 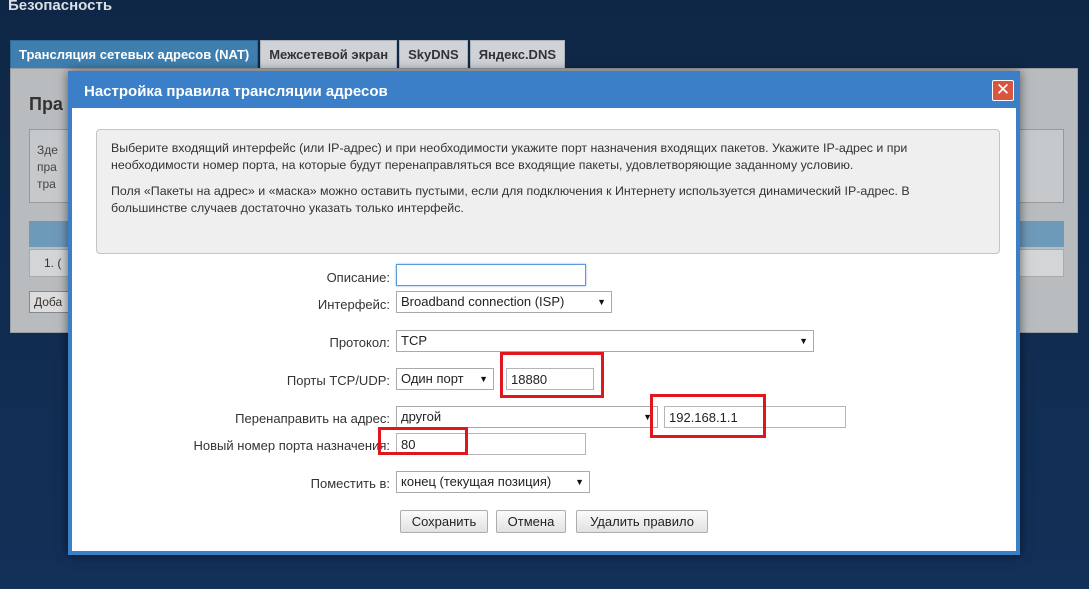 I want to click on cancel-button: Отмена, so click(x=531, y=521).